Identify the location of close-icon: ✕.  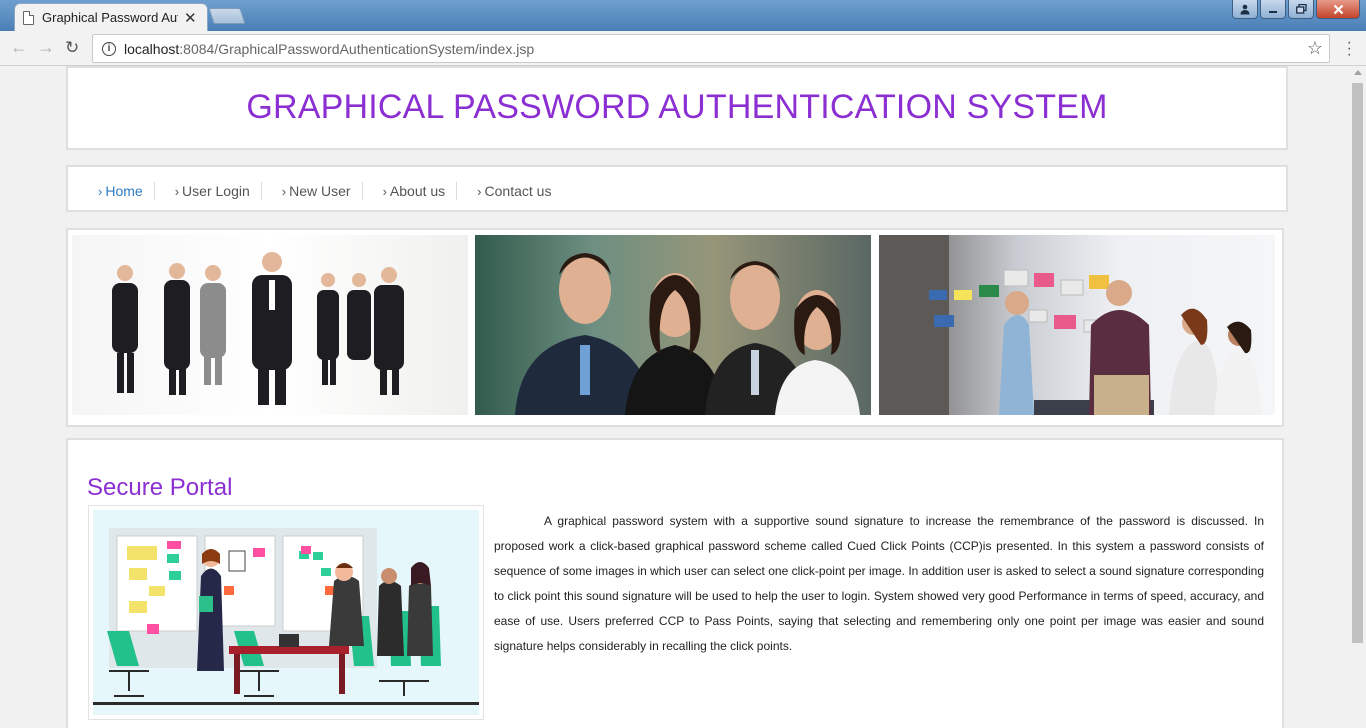
(190, 18).